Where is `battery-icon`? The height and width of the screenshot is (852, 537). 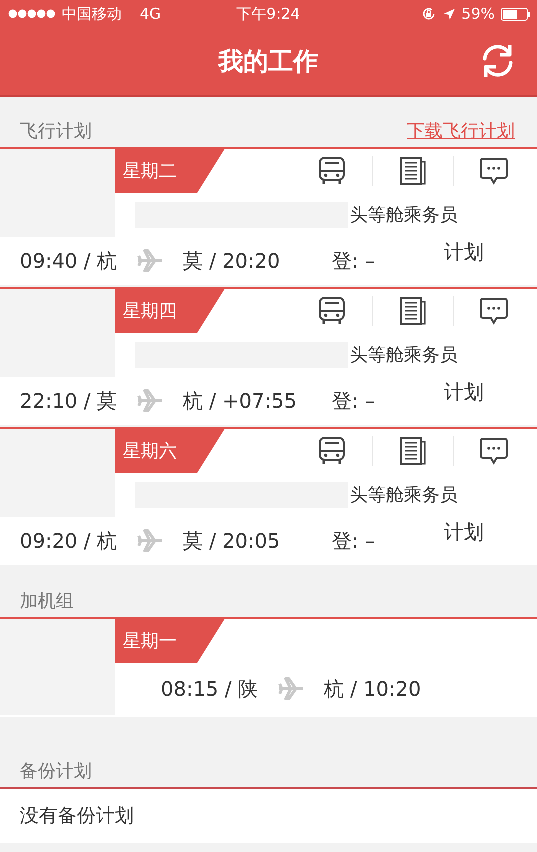 battery-icon is located at coordinates (516, 14).